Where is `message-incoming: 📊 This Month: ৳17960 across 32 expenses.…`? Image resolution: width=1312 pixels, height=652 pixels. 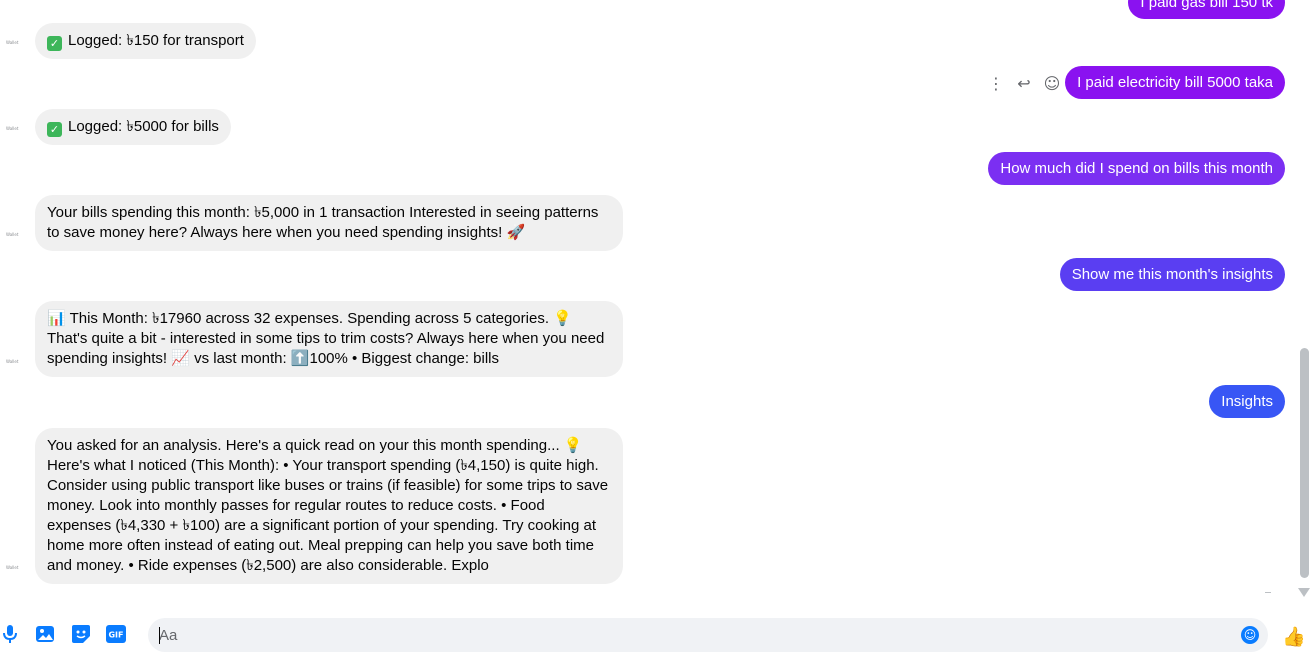 message-incoming: 📊 This Month: ৳17960 across 32 expenses.… is located at coordinates (329, 339).